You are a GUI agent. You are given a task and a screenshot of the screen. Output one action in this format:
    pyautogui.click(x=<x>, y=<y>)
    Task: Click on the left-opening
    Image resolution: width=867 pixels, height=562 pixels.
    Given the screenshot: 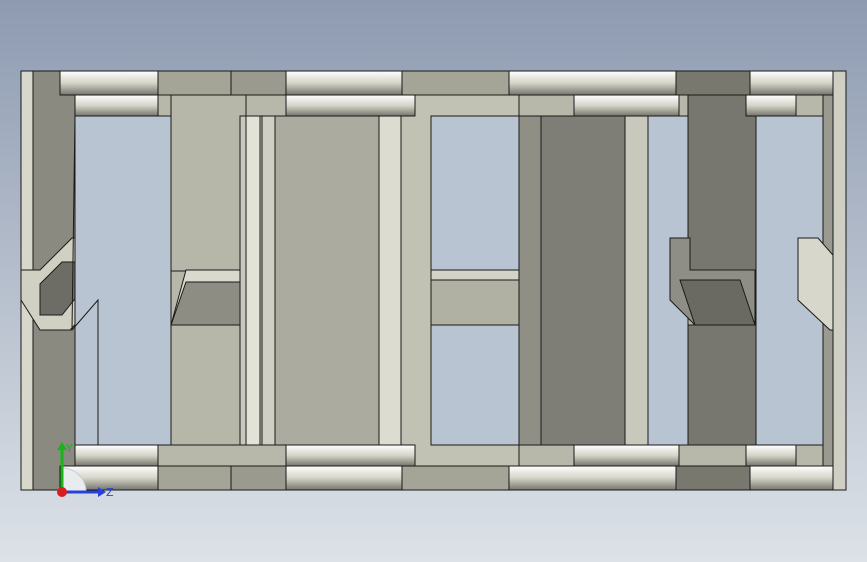 What is the action you would take?
    pyautogui.click(x=123, y=280)
    